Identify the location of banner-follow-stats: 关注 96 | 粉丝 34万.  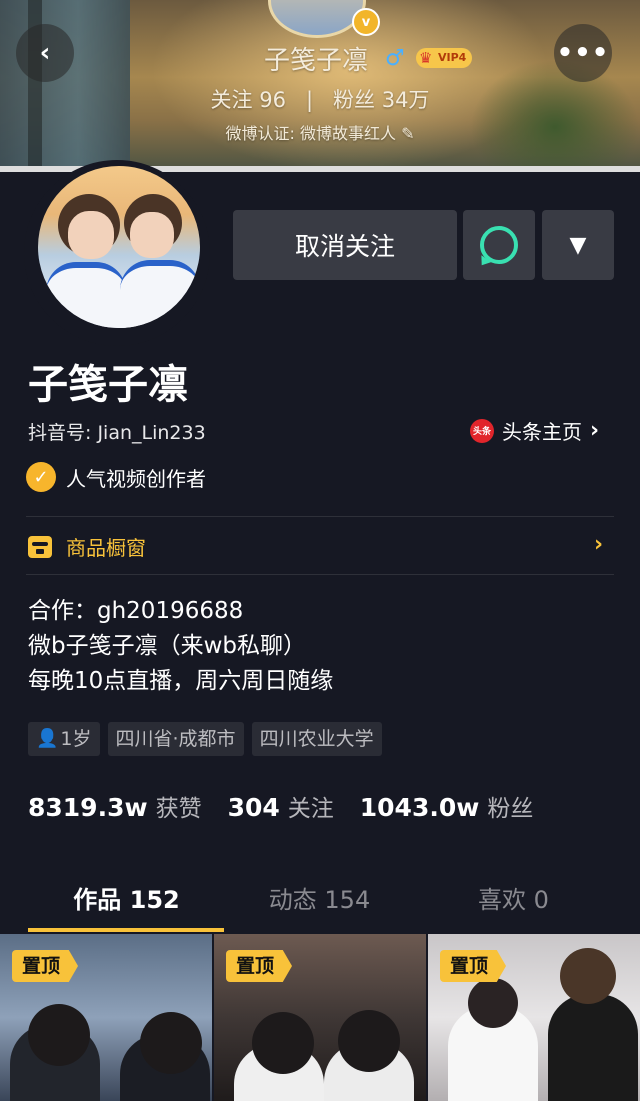
(320, 99).